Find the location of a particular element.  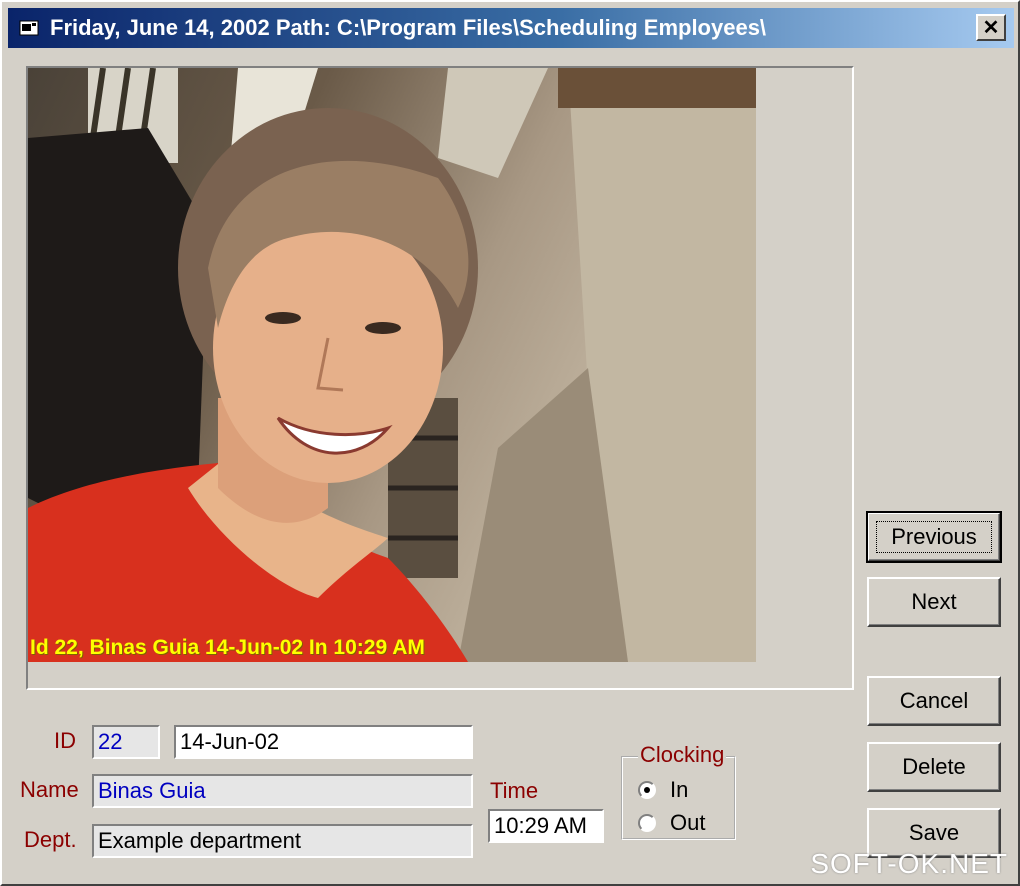

cancel-button-label: Cancel is located at coordinates (934, 700).